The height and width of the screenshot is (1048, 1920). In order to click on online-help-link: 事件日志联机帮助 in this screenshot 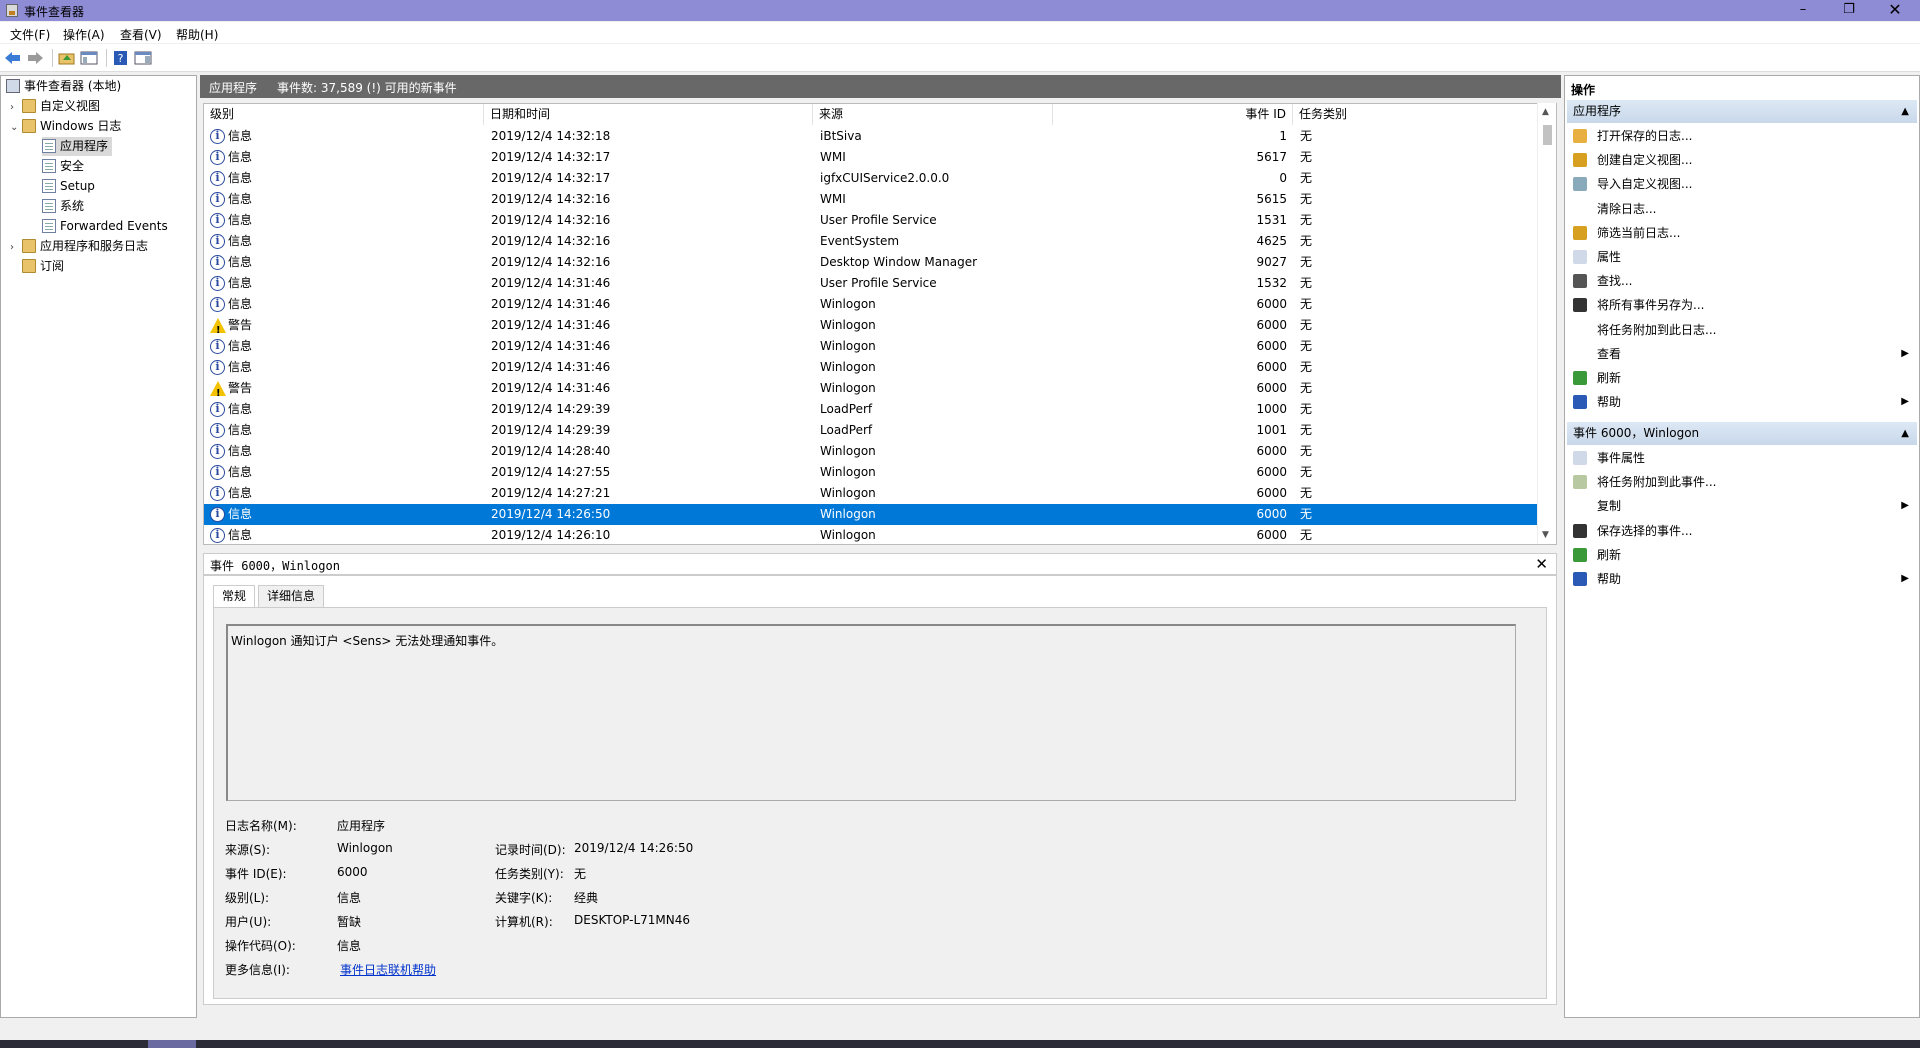, I will do `click(388, 969)`.